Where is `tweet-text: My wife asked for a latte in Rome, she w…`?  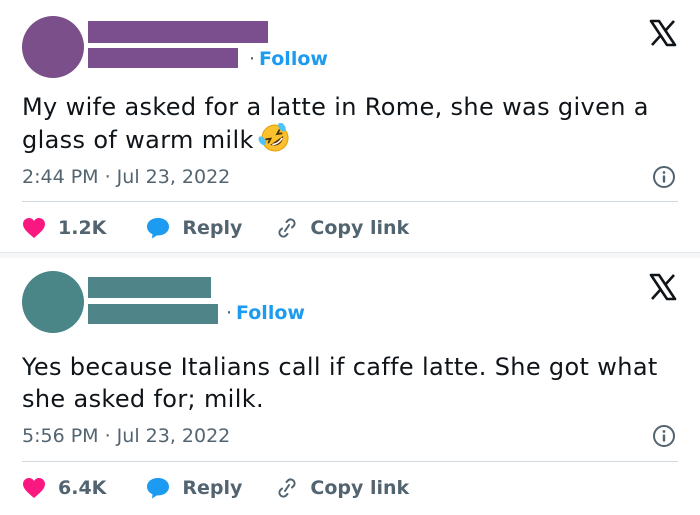
tweet-text: My wife asked for a latte in Rome, she w… is located at coordinates (352, 123).